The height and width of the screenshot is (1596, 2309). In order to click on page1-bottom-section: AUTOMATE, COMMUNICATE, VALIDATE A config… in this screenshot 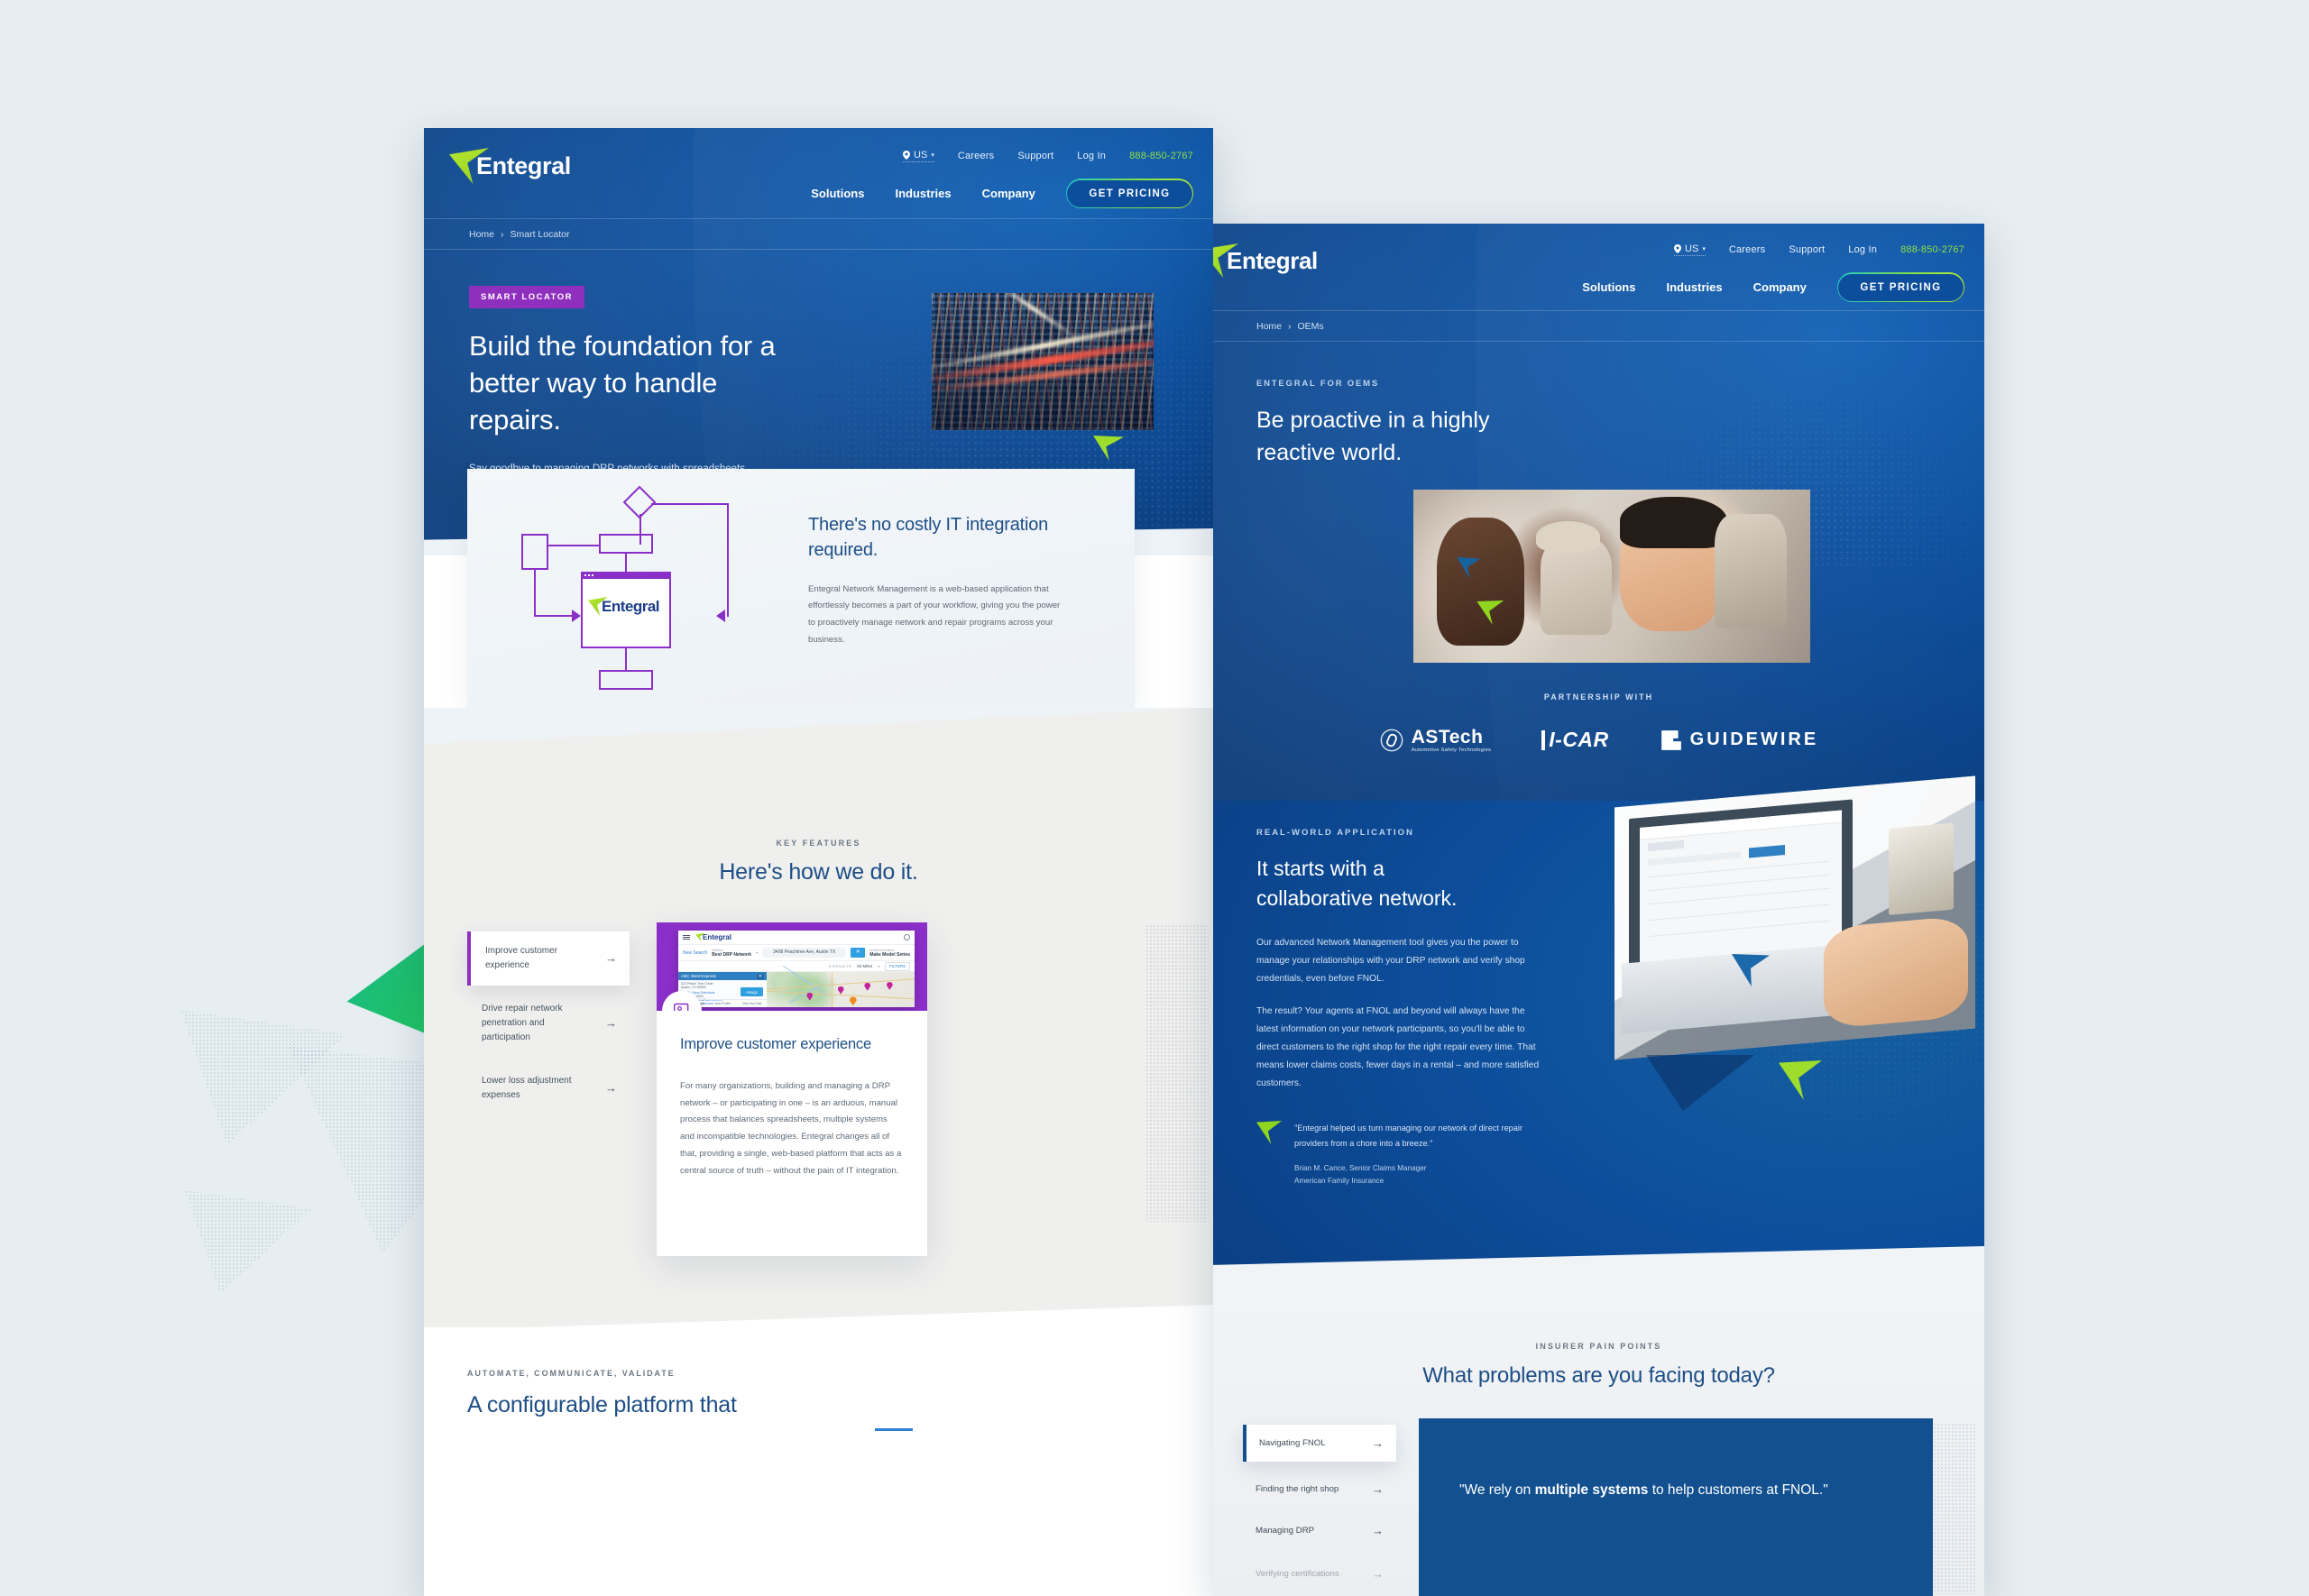, I will do `click(819, 1461)`.